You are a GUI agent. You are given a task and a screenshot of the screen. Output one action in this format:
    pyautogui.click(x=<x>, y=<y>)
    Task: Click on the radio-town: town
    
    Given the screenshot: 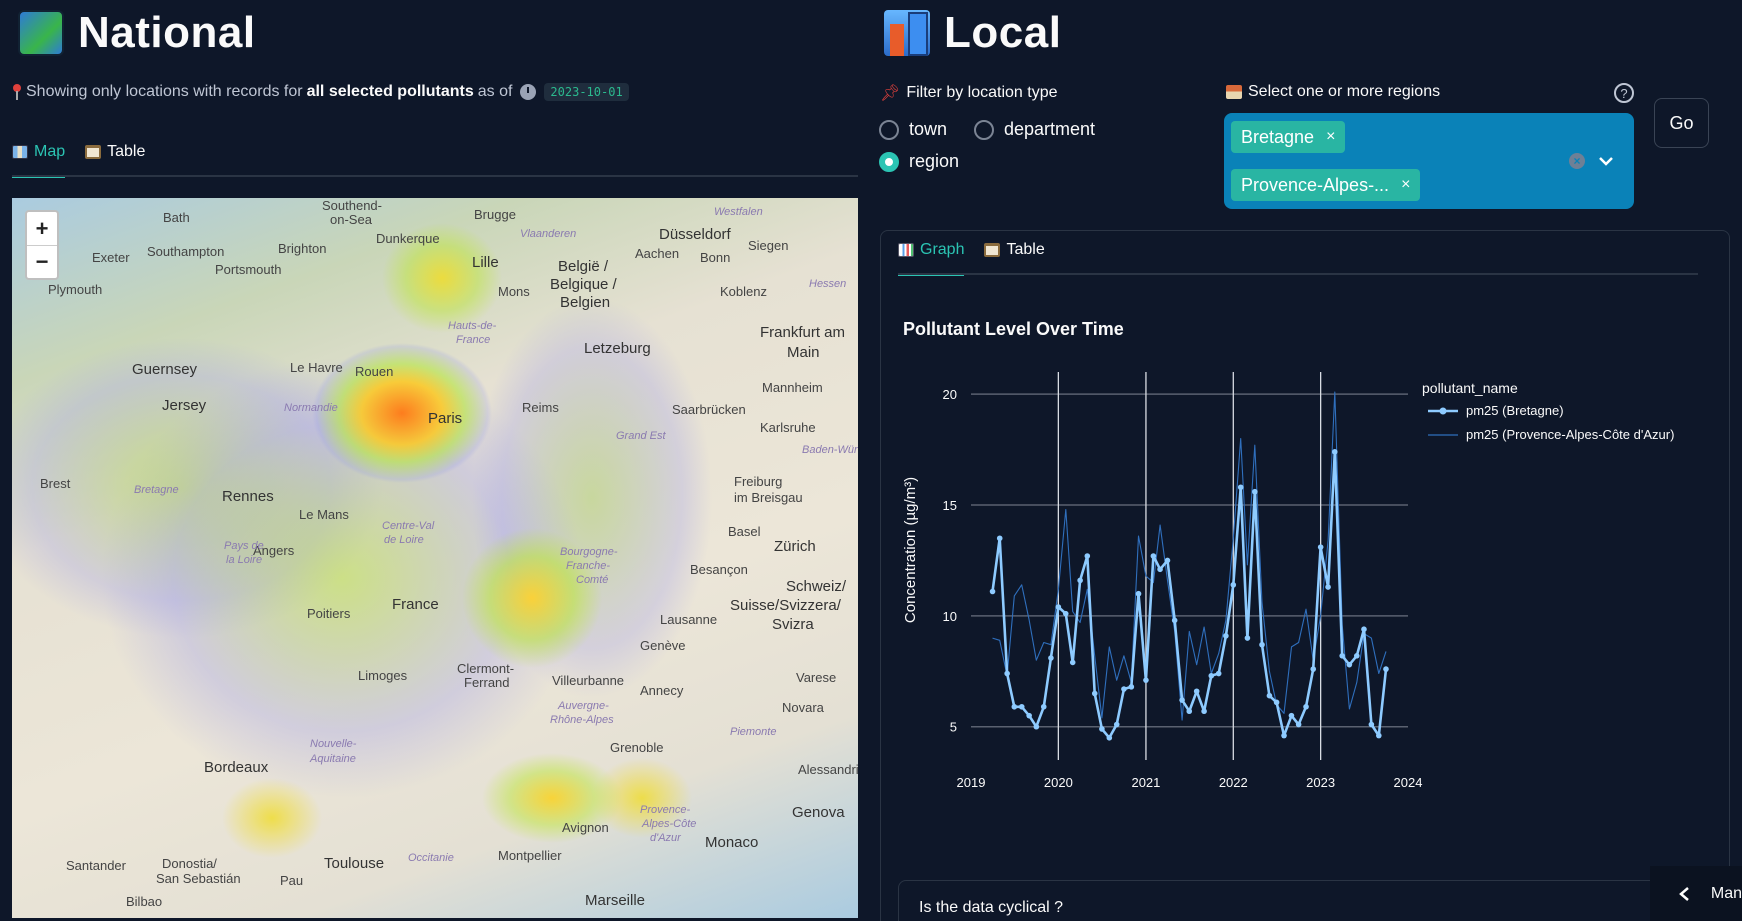 What is the action you would take?
    pyautogui.click(x=913, y=129)
    